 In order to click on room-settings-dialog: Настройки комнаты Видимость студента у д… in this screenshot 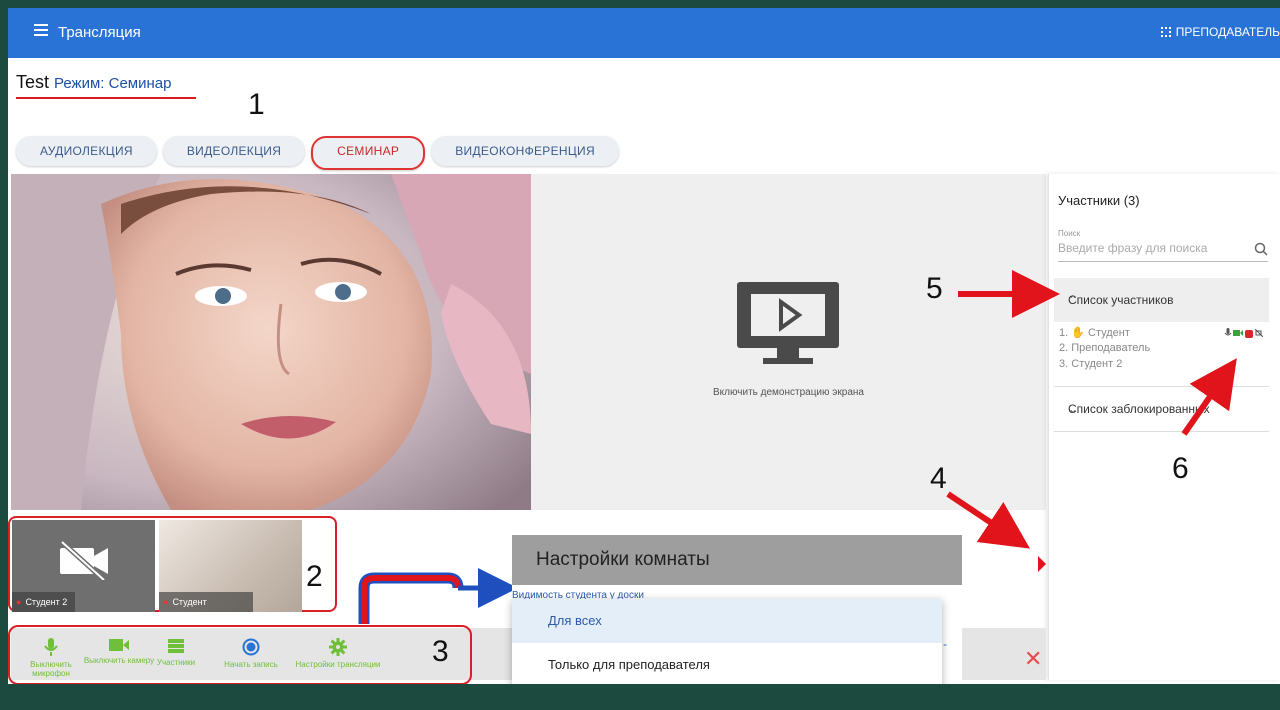, I will do `click(737, 609)`.